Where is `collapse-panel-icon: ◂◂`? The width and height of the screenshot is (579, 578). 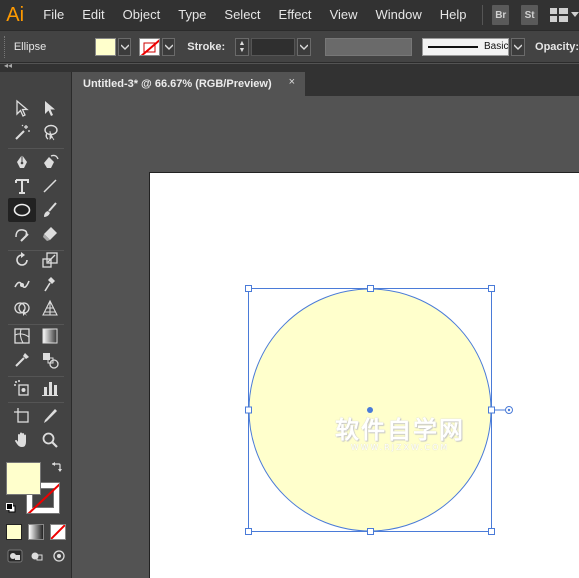 collapse-panel-icon: ◂◂ is located at coordinates (8, 65).